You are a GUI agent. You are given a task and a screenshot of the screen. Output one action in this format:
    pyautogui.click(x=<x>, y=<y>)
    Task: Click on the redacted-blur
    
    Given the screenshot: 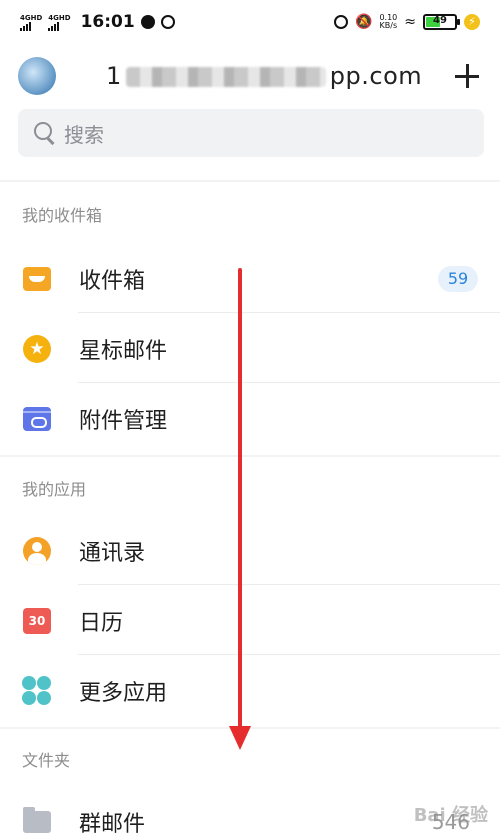 What is the action you would take?
    pyautogui.click(x=225, y=77)
    